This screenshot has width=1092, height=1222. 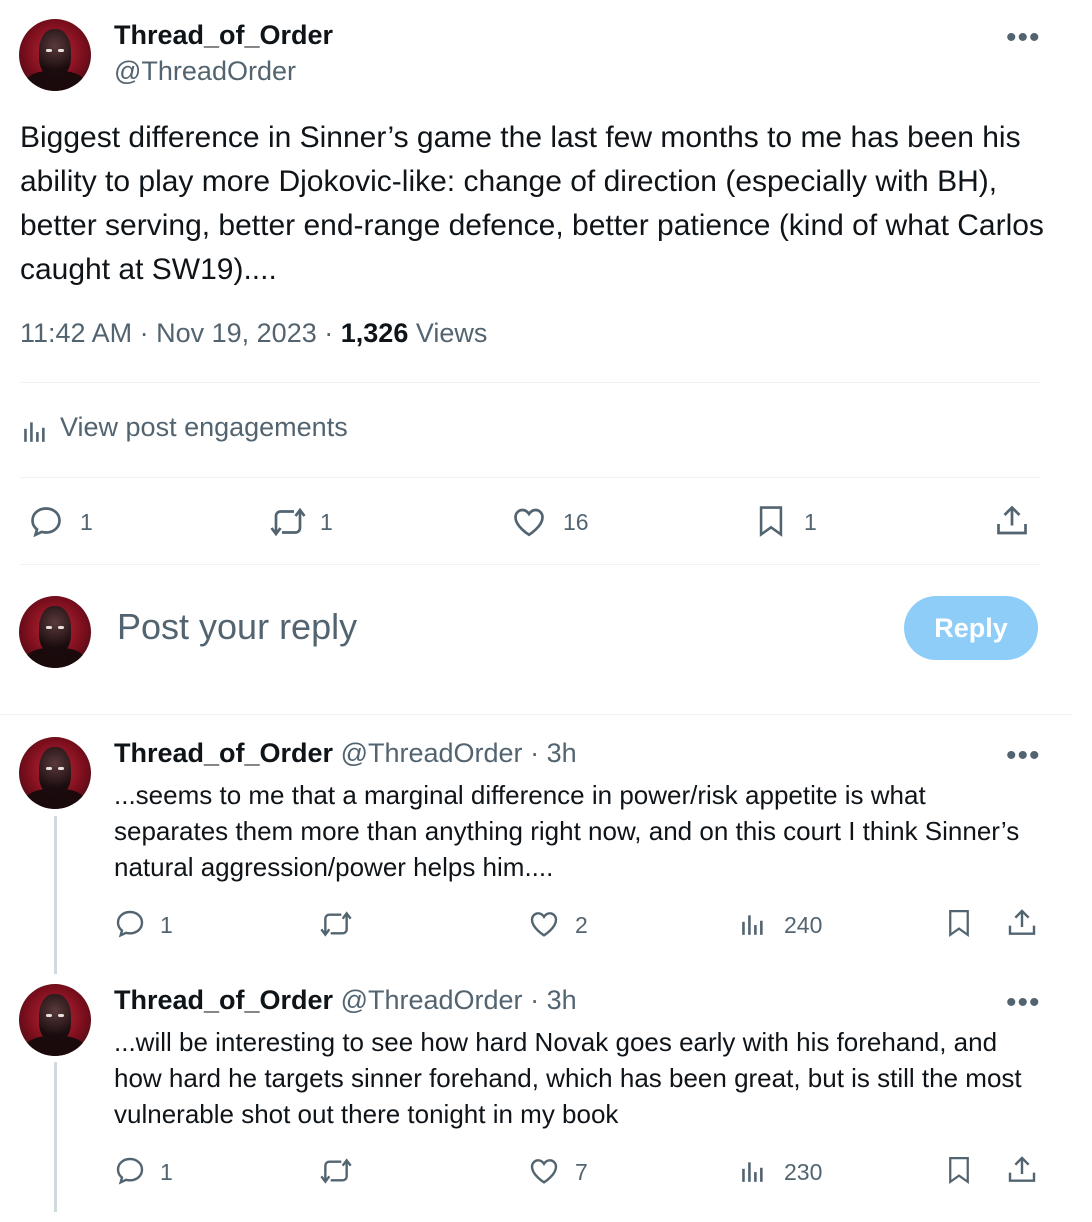 I want to click on repost-count: 1, so click(x=326, y=522).